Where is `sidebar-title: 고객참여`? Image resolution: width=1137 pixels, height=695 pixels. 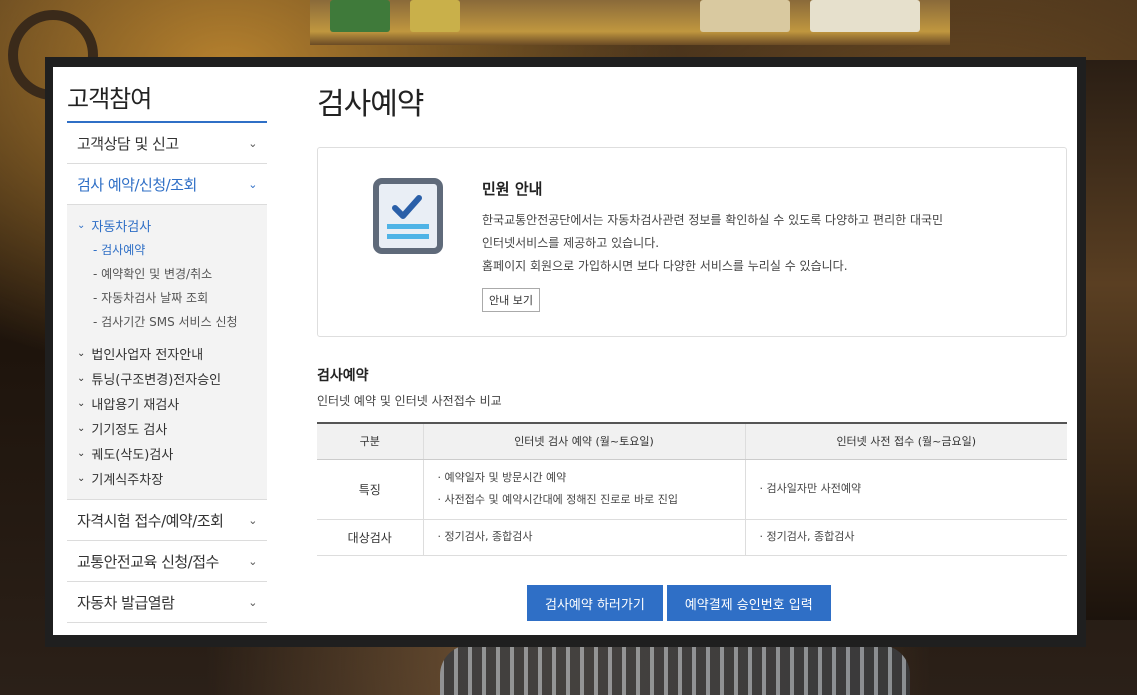
sidebar-title: 고객참여 is located at coordinates (167, 95).